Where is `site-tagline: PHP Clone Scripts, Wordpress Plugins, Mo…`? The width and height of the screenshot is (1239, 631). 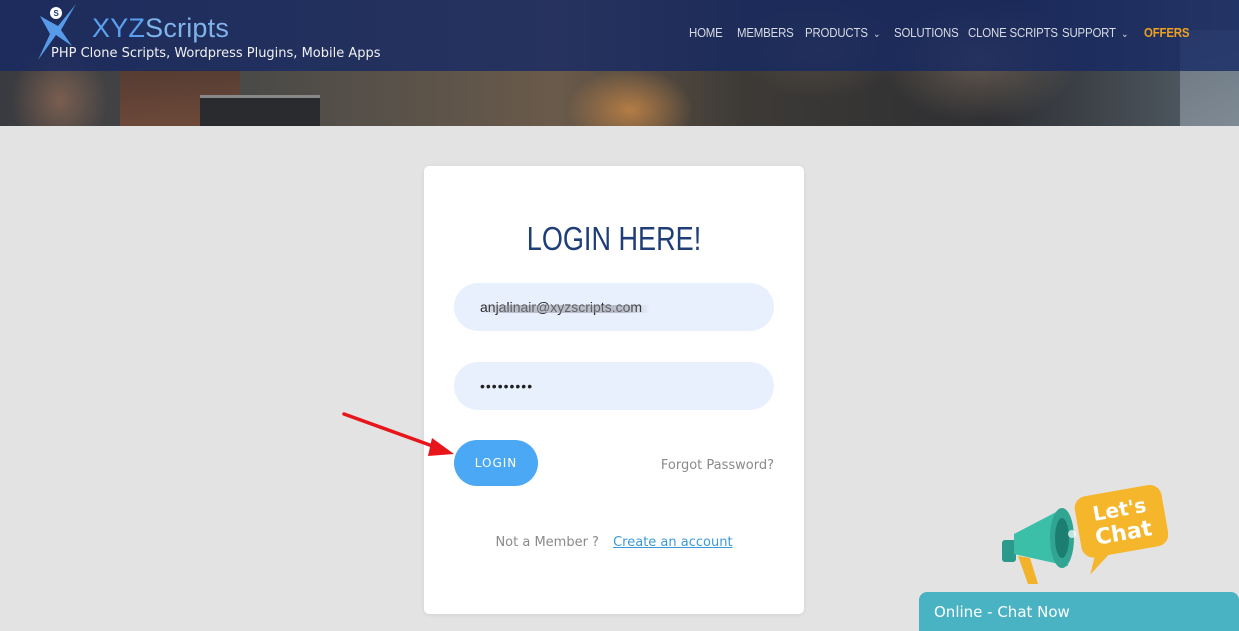 site-tagline: PHP Clone Scripts, Wordpress Plugins, Mo… is located at coordinates (216, 53).